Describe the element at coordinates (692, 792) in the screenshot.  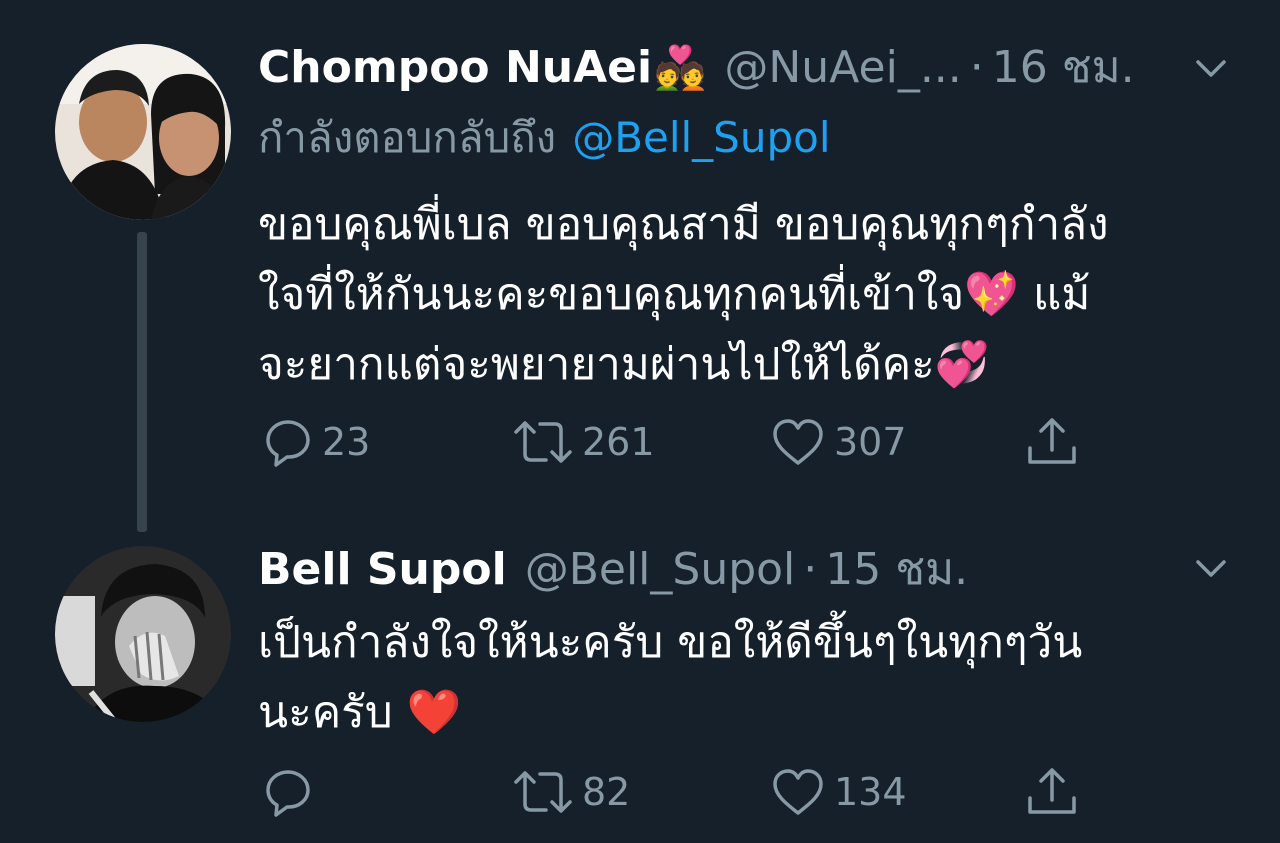
I see `action-bar: 82 134` at that location.